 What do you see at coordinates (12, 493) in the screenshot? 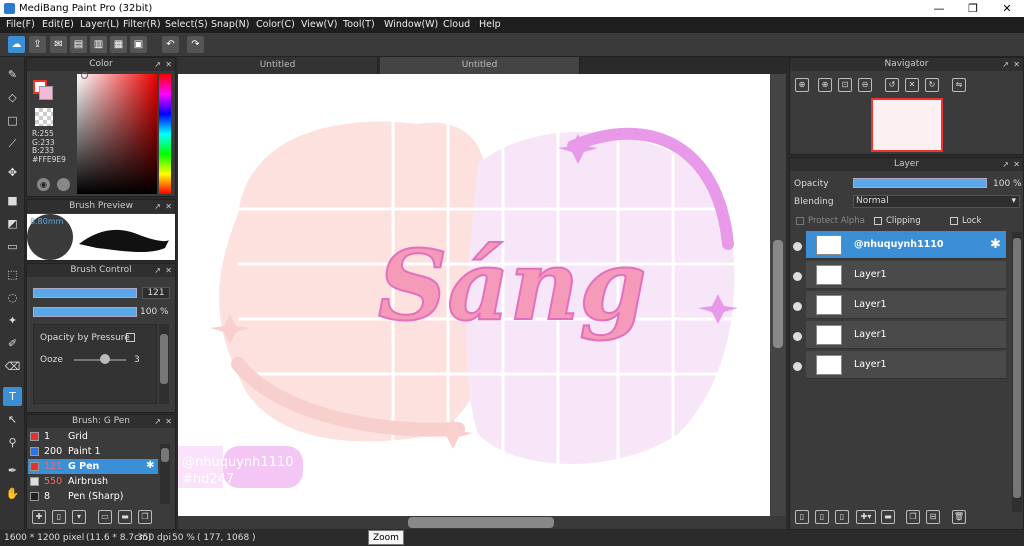
I see `hand-tool-icon: ✋` at bounding box center [12, 493].